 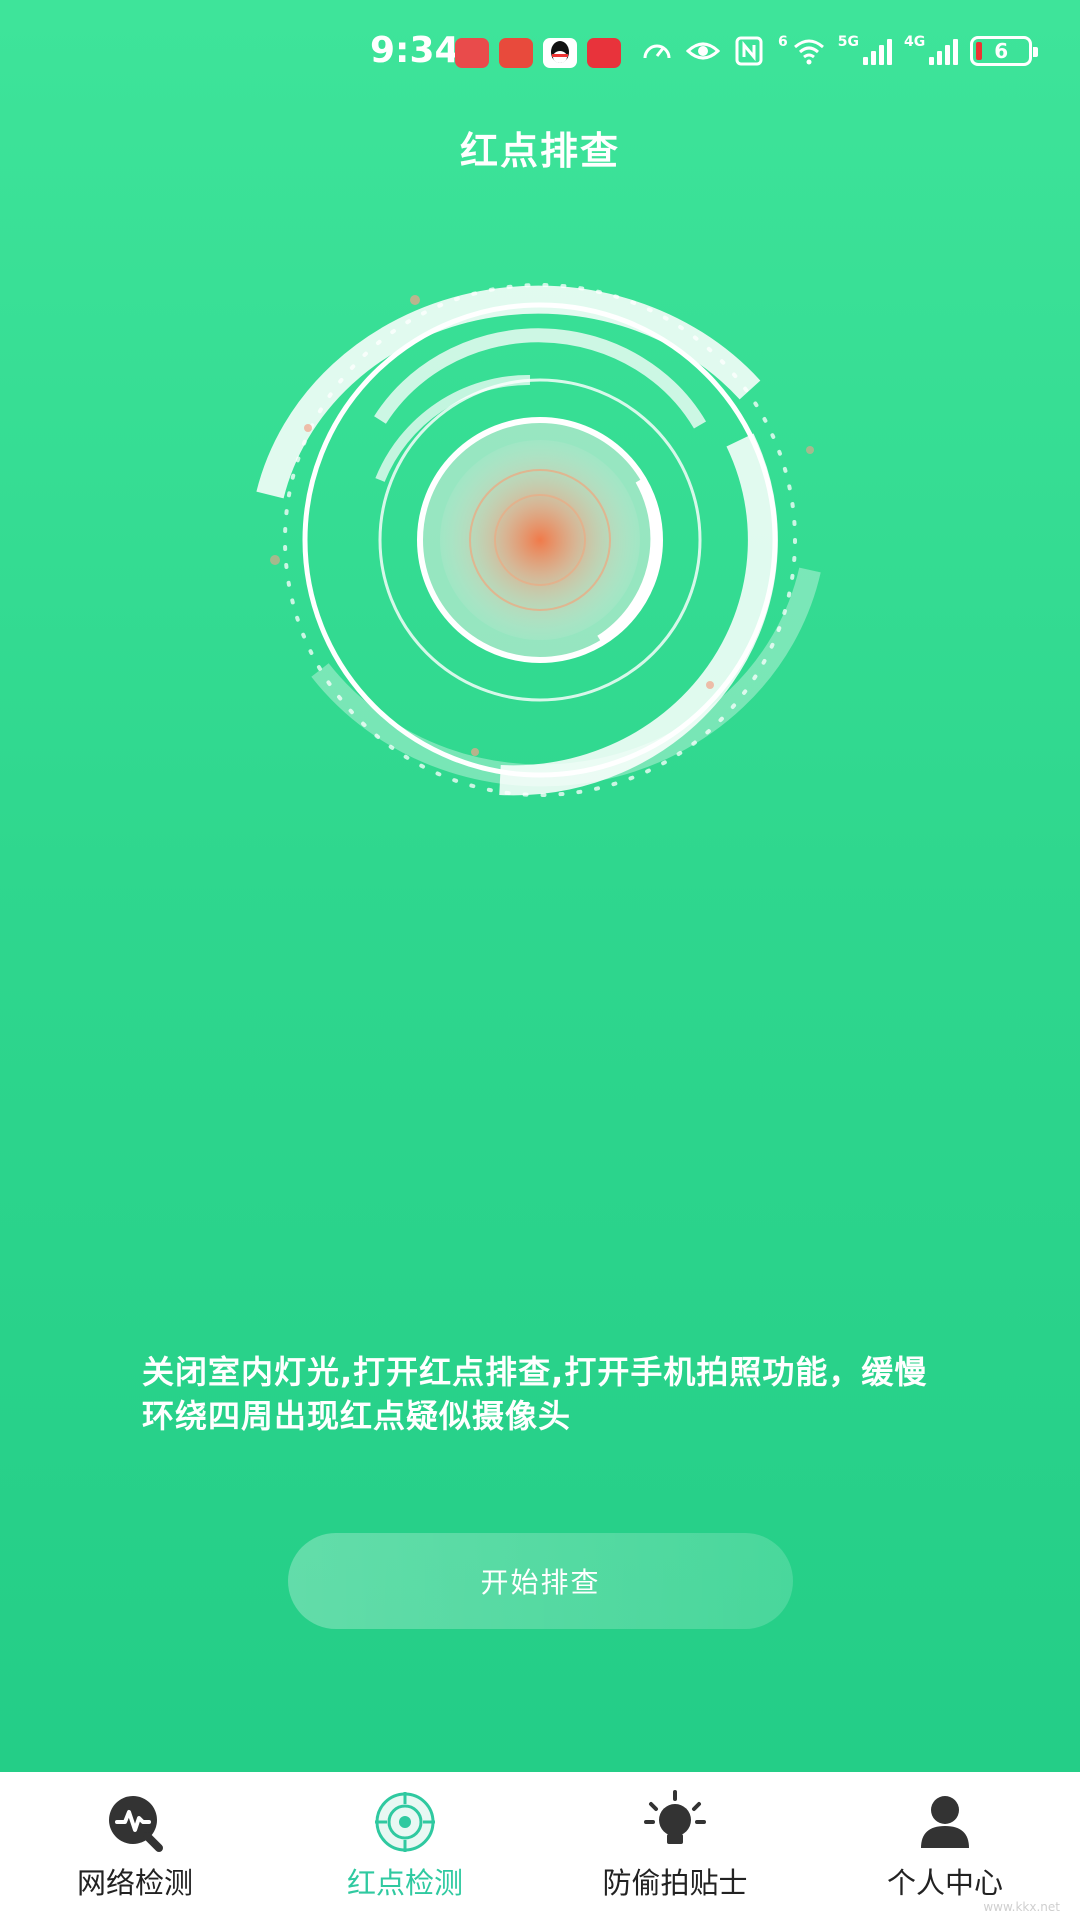 What do you see at coordinates (415, 50) in the screenshot?
I see `status-time: 9:34` at bounding box center [415, 50].